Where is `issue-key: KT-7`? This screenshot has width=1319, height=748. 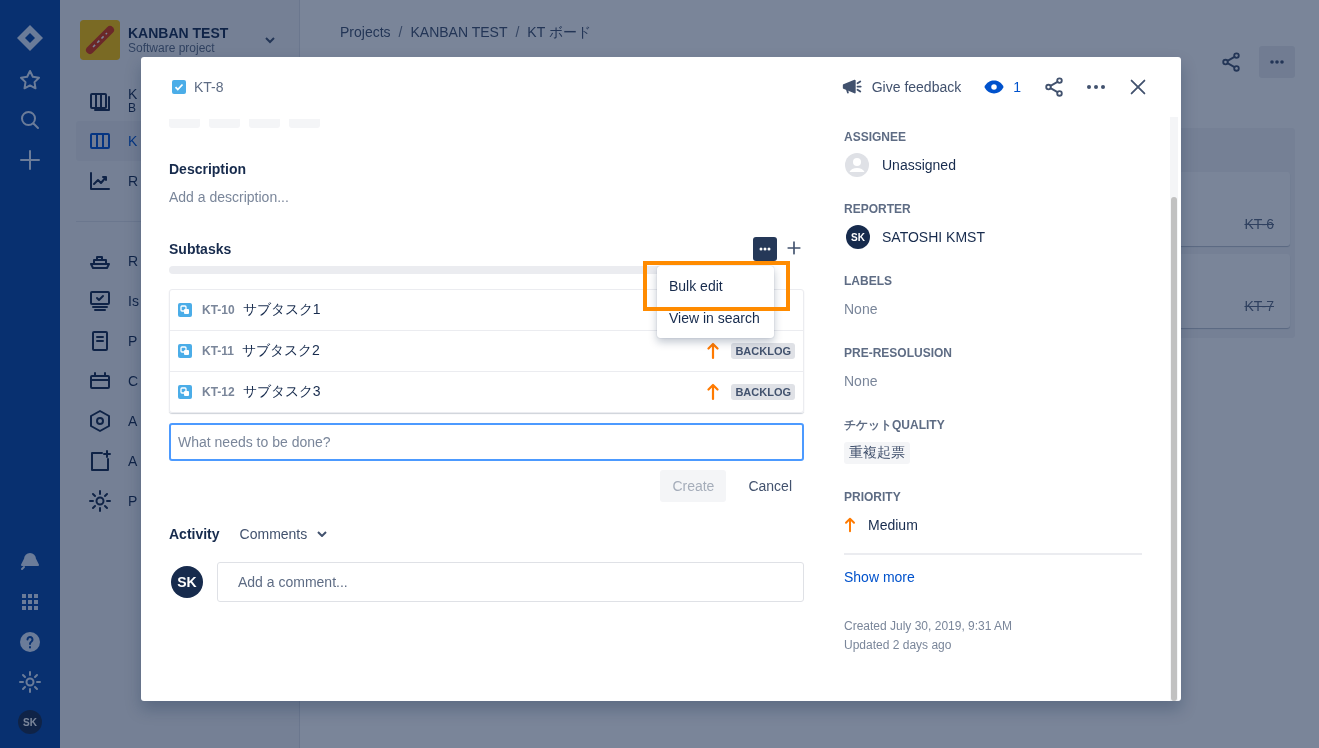 issue-key: KT-7 is located at coordinates (1259, 306).